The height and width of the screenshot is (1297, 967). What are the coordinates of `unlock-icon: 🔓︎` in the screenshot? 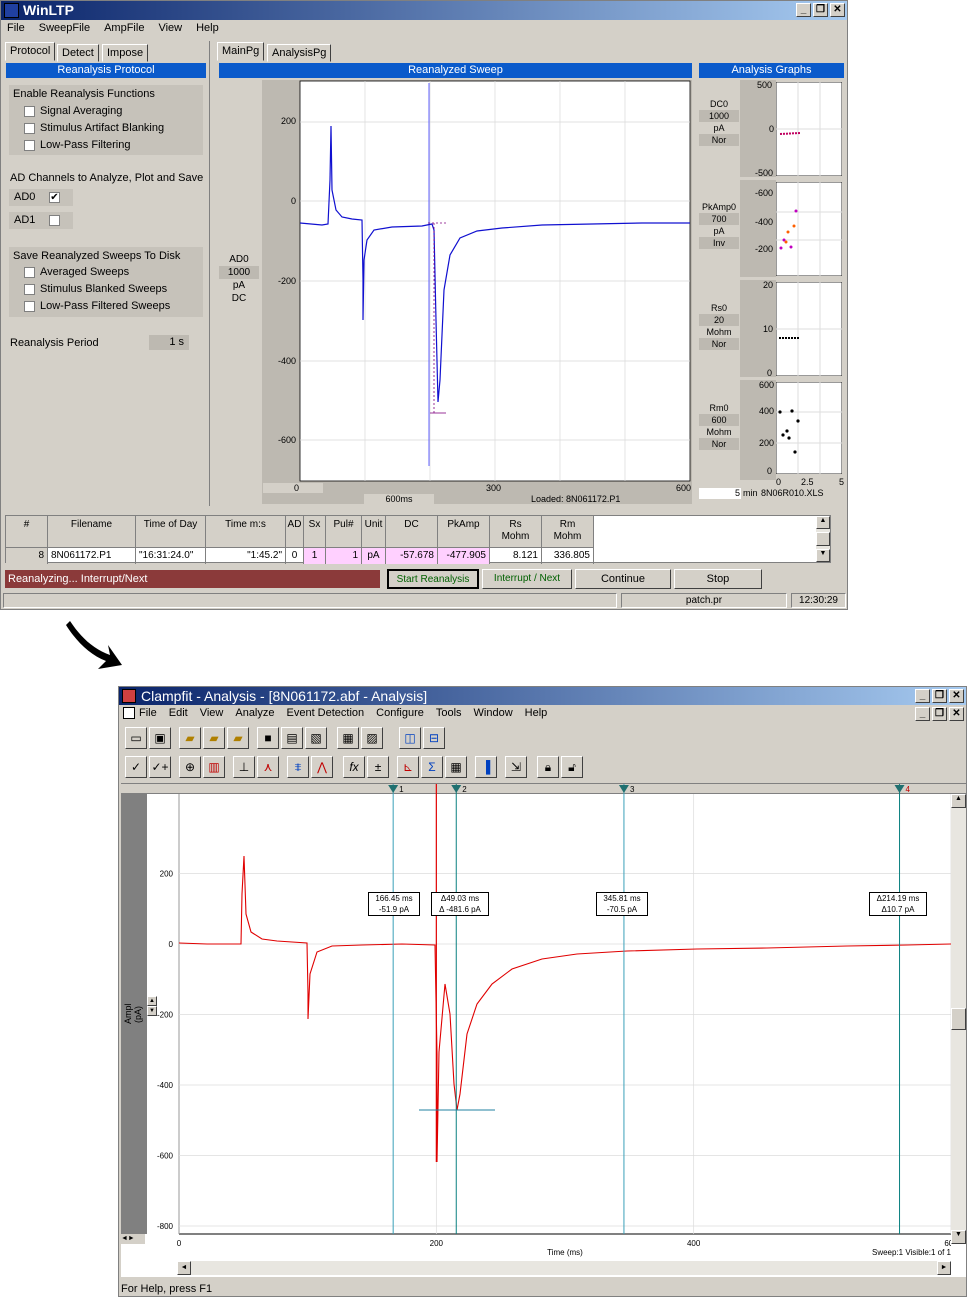 It's located at (572, 767).